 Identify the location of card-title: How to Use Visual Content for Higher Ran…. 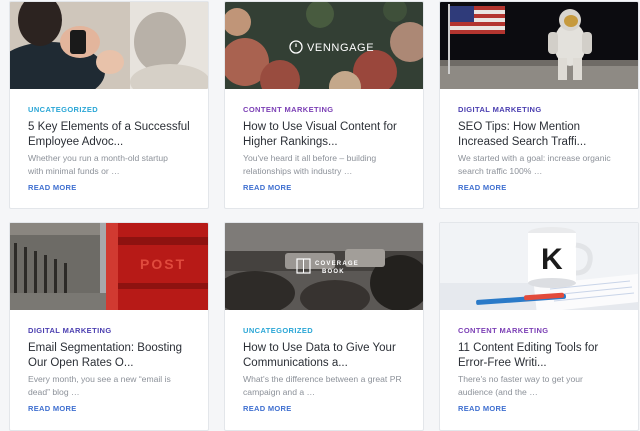
(327, 135).